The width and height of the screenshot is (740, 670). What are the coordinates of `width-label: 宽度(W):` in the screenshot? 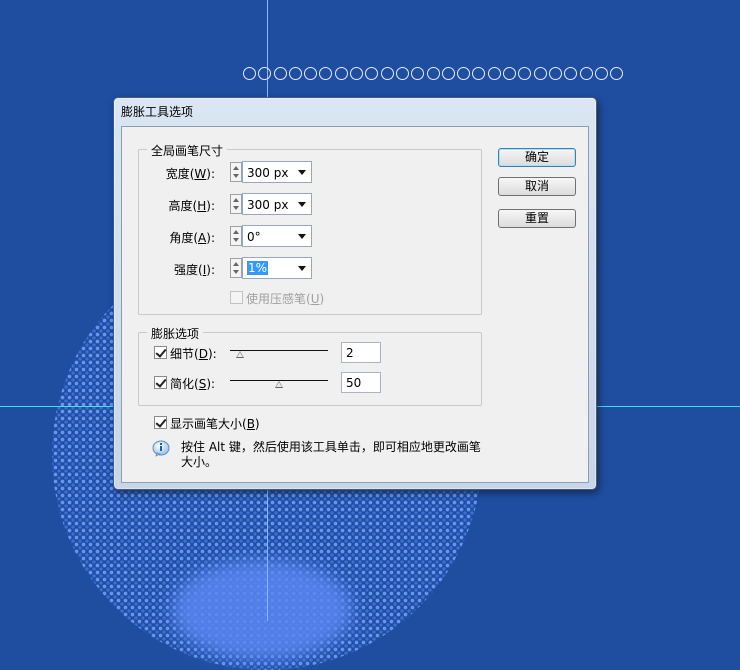 It's located at (190, 174).